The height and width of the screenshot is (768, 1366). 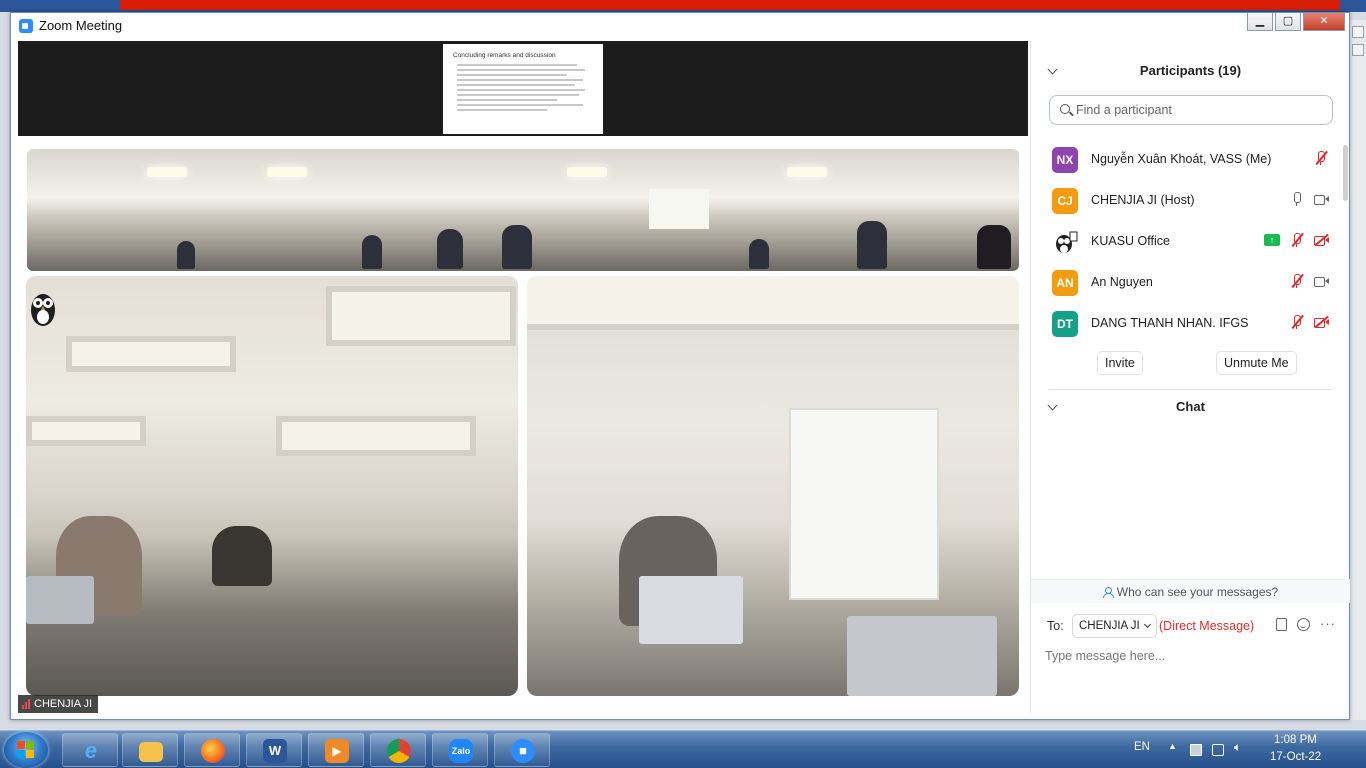 I want to click on active-speaker-name-tag: CHENJIA JI, so click(x=58, y=704).